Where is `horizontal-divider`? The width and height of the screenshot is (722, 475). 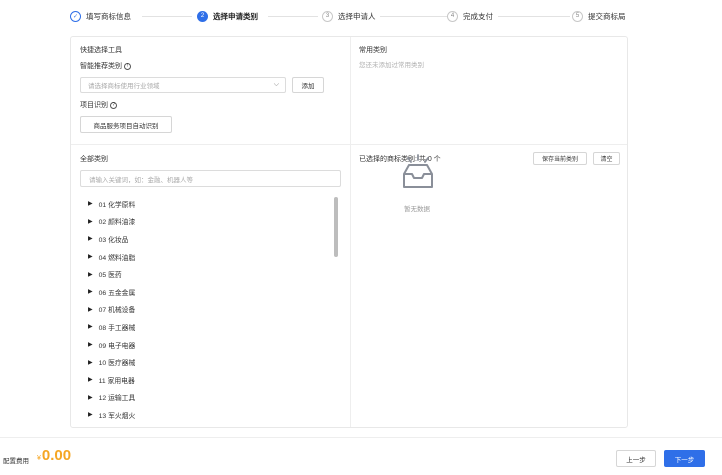 horizontal-divider is located at coordinates (349, 144).